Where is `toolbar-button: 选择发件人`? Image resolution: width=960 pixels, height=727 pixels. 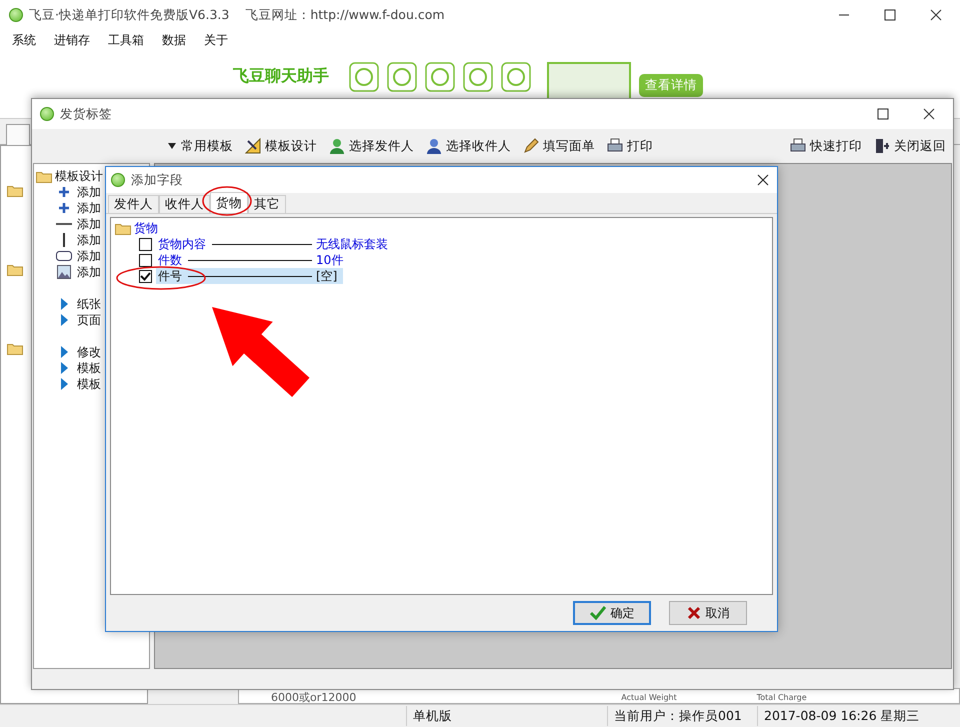 toolbar-button: 选择发件人 is located at coordinates (371, 146).